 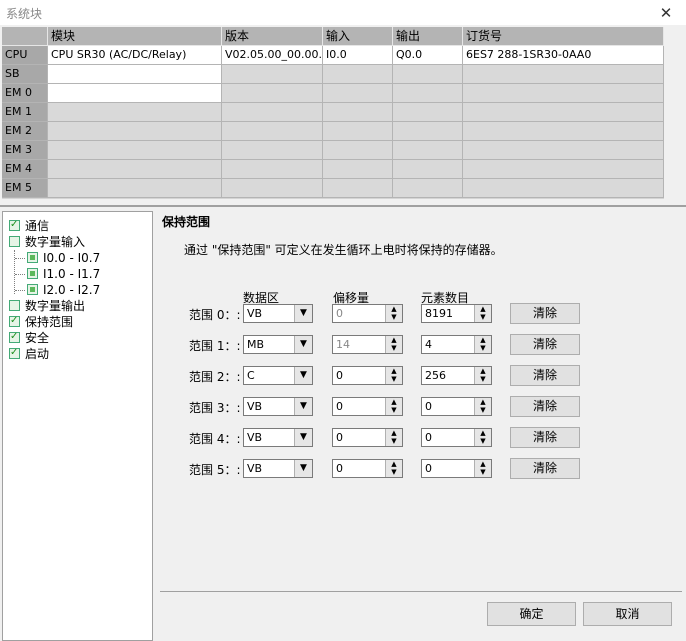 What do you see at coordinates (666, 13) in the screenshot?
I see `close-button: ✕` at bounding box center [666, 13].